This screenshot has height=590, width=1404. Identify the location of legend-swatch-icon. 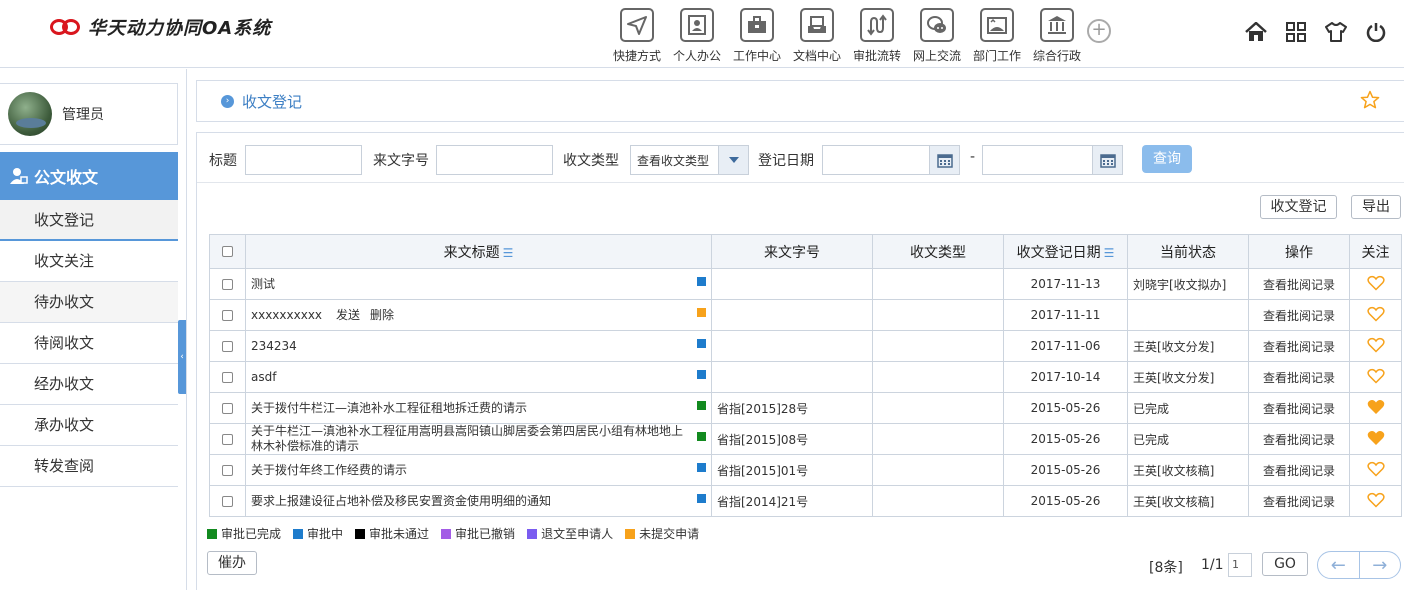
(212, 534).